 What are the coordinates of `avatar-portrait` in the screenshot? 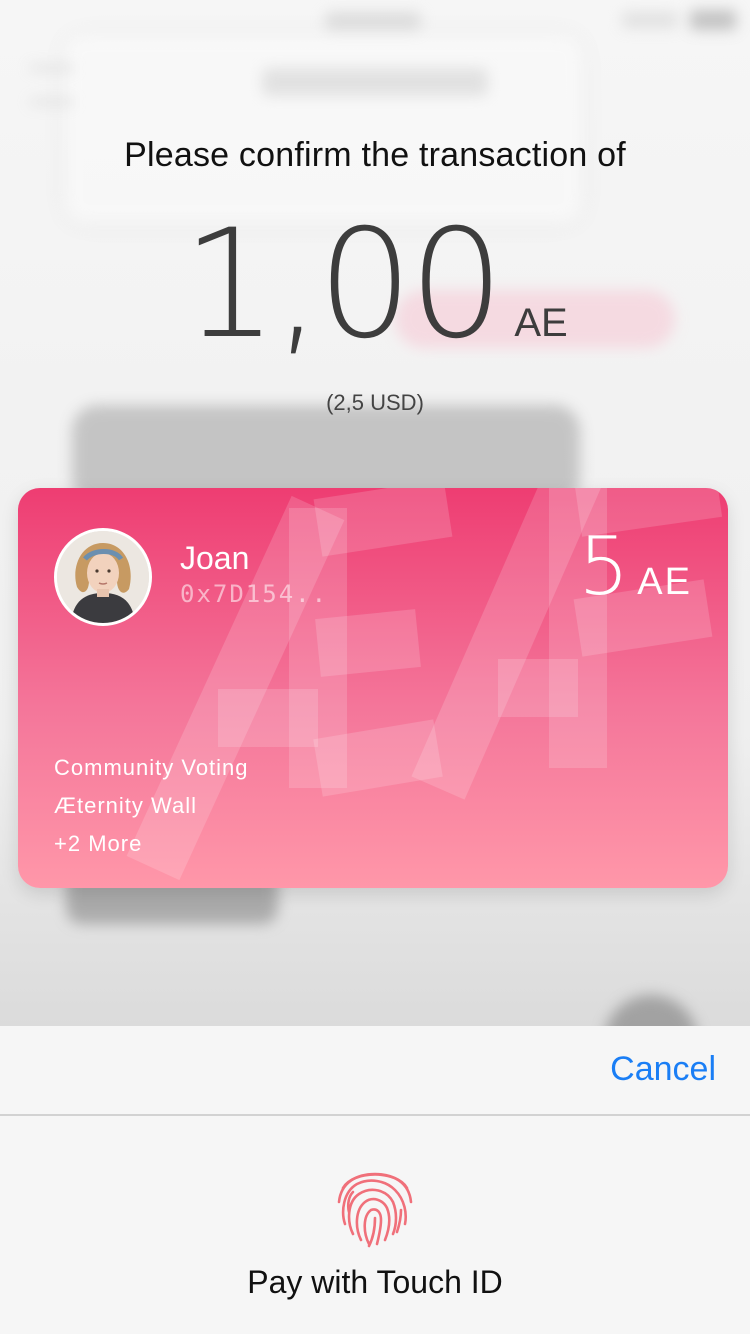 It's located at (103, 577).